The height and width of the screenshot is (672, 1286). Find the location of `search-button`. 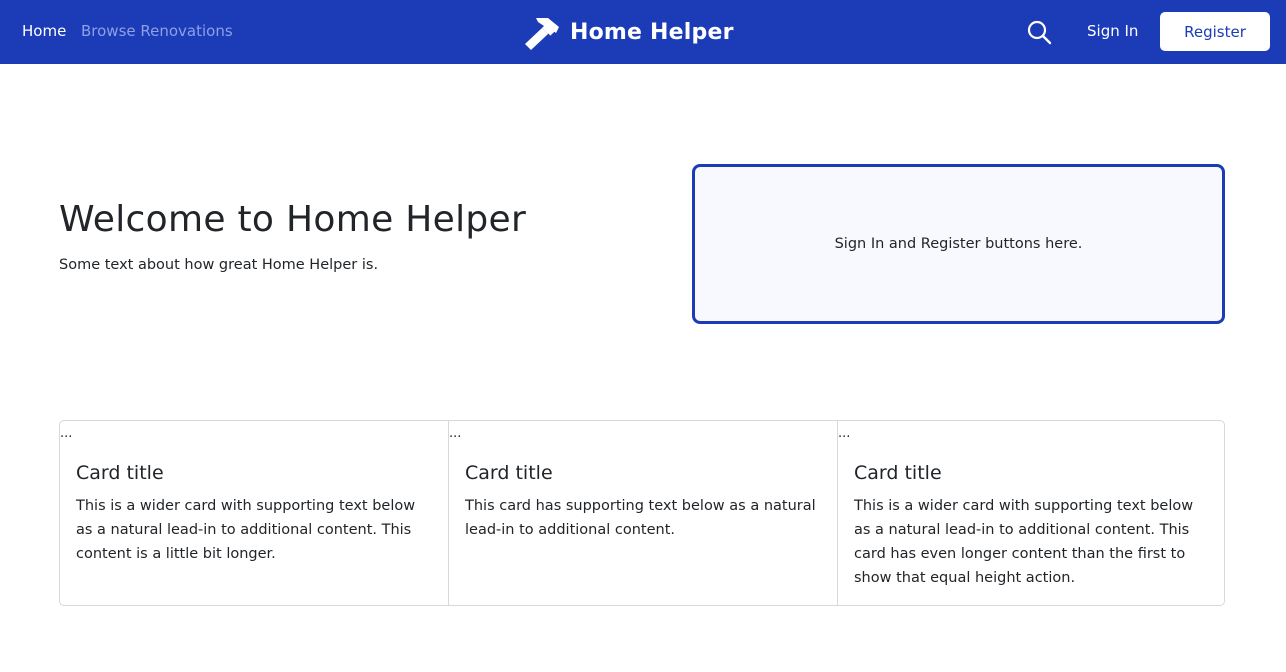

search-button is located at coordinates (1039, 32).